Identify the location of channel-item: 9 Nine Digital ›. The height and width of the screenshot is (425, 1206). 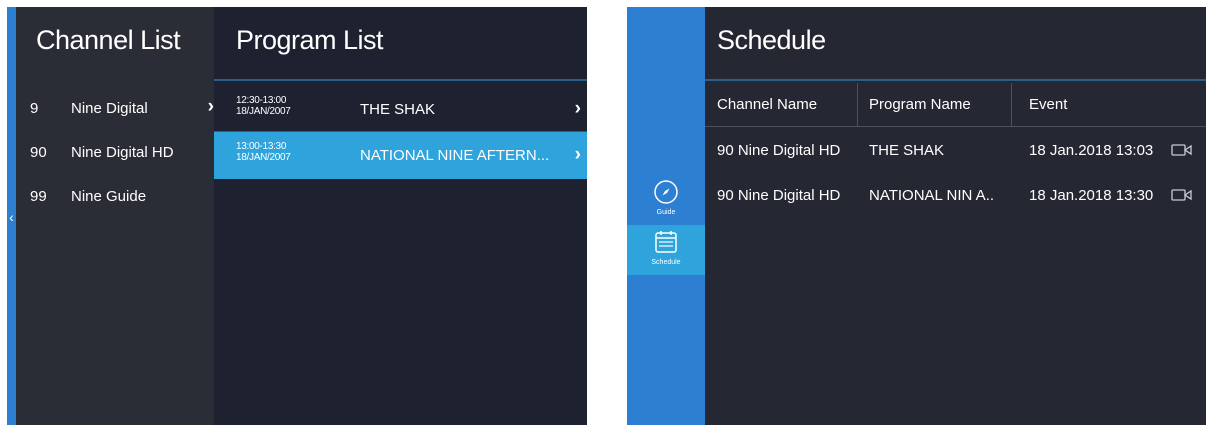
(115, 109).